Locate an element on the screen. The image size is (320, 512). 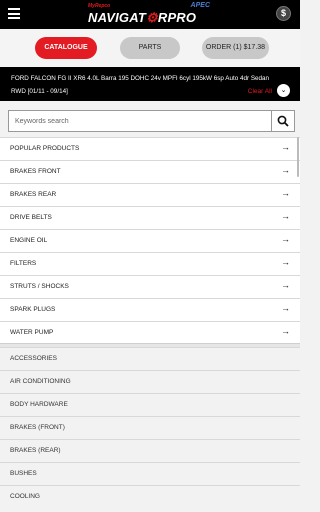
category-label: BRAKES FRONT is located at coordinates (35, 171).